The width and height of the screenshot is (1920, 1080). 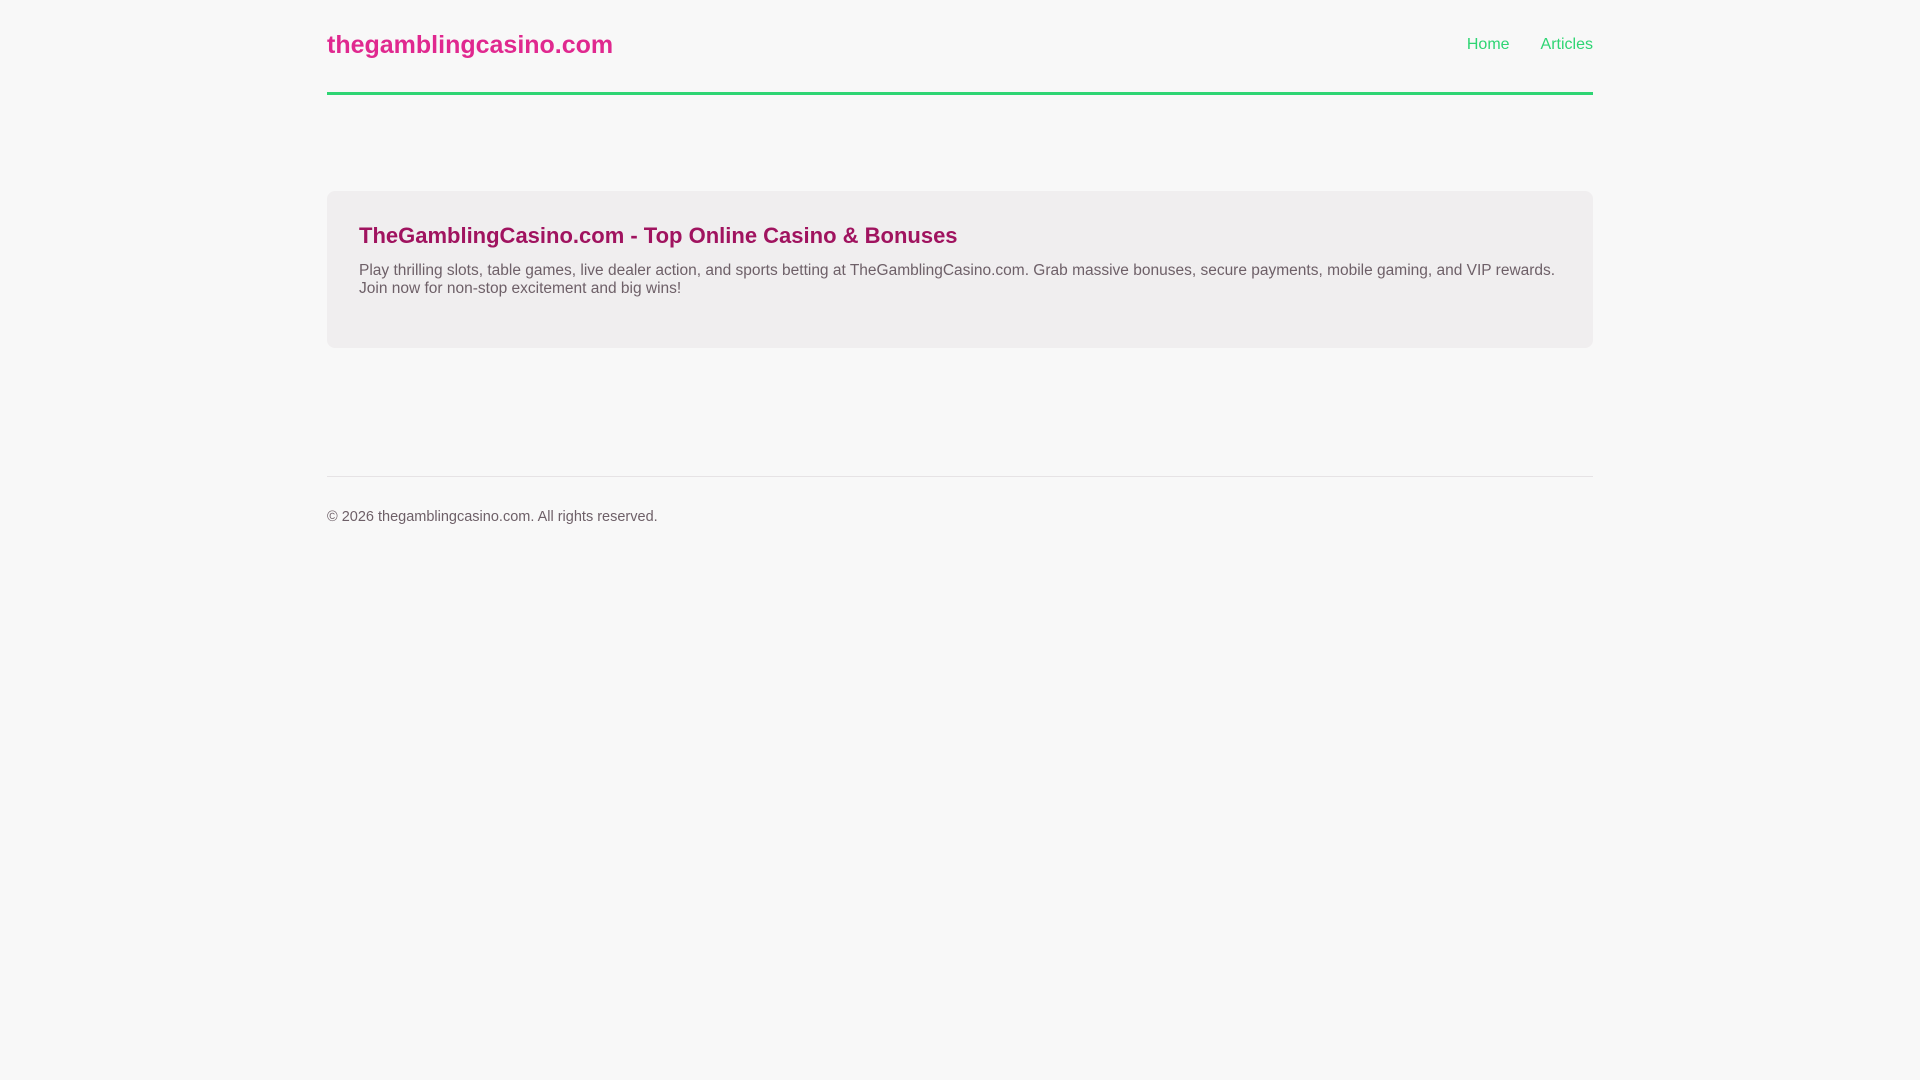 I want to click on site-logo-link: thegamblingcasino.com, so click(x=470, y=45).